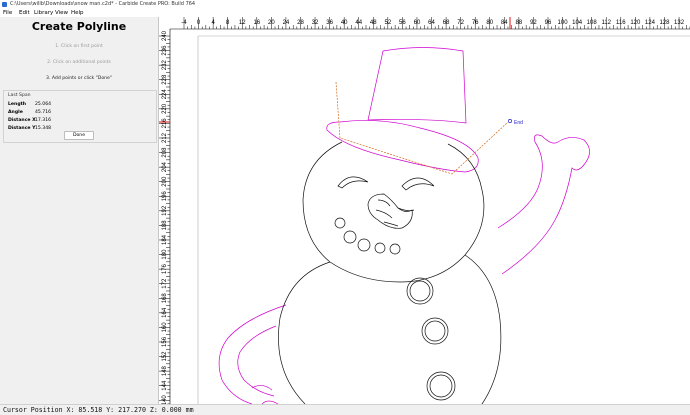 Image resolution: width=690 pixels, height=415 pixels. Describe the element at coordinates (300, 23) in the screenshot. I see `x-ruler-label: 28` at that location.